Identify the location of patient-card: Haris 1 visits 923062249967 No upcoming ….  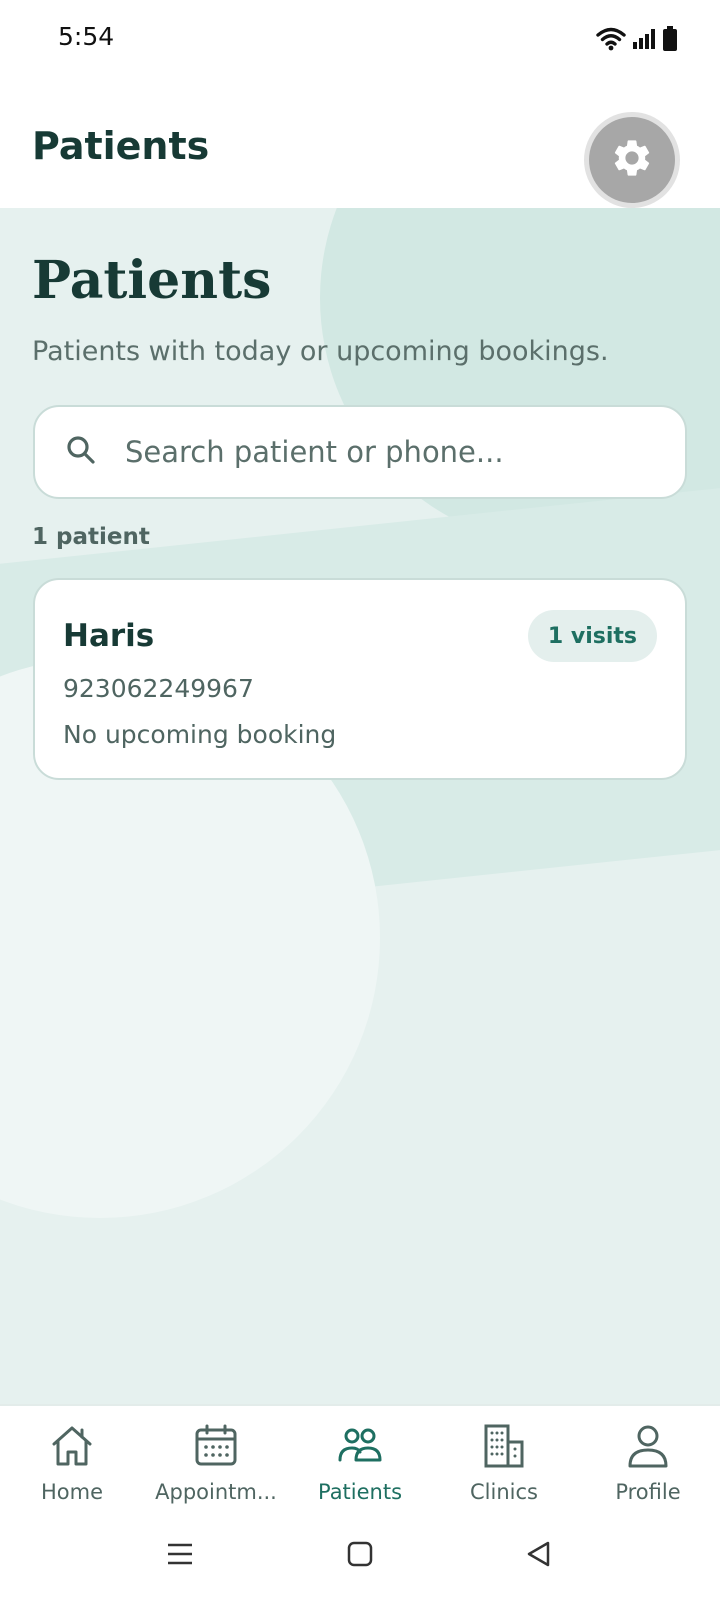
(360, 679).